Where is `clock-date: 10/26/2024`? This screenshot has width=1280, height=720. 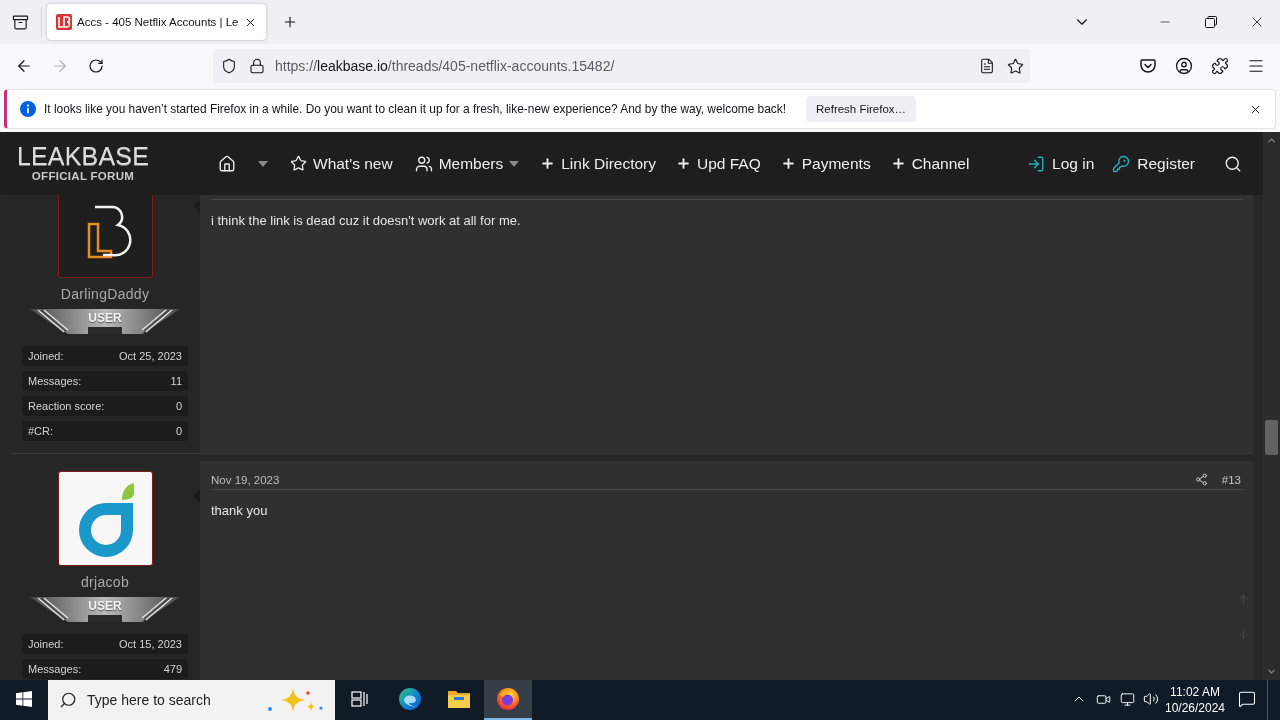 clock-date: 10/26/2024 is located at coordinates (1195, 708).